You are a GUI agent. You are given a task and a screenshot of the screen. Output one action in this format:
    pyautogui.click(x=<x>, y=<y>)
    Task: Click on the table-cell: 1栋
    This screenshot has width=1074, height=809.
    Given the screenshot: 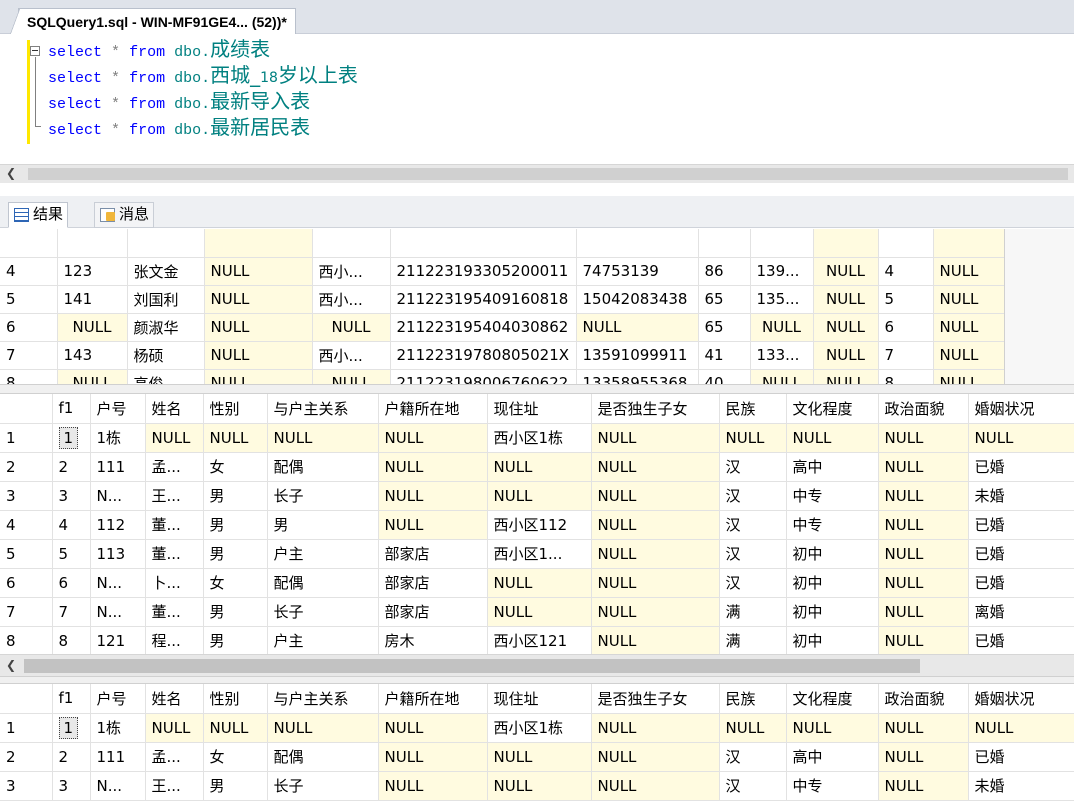 What is the action you would take?
    pyautogui.click(x=118, y=438)
    